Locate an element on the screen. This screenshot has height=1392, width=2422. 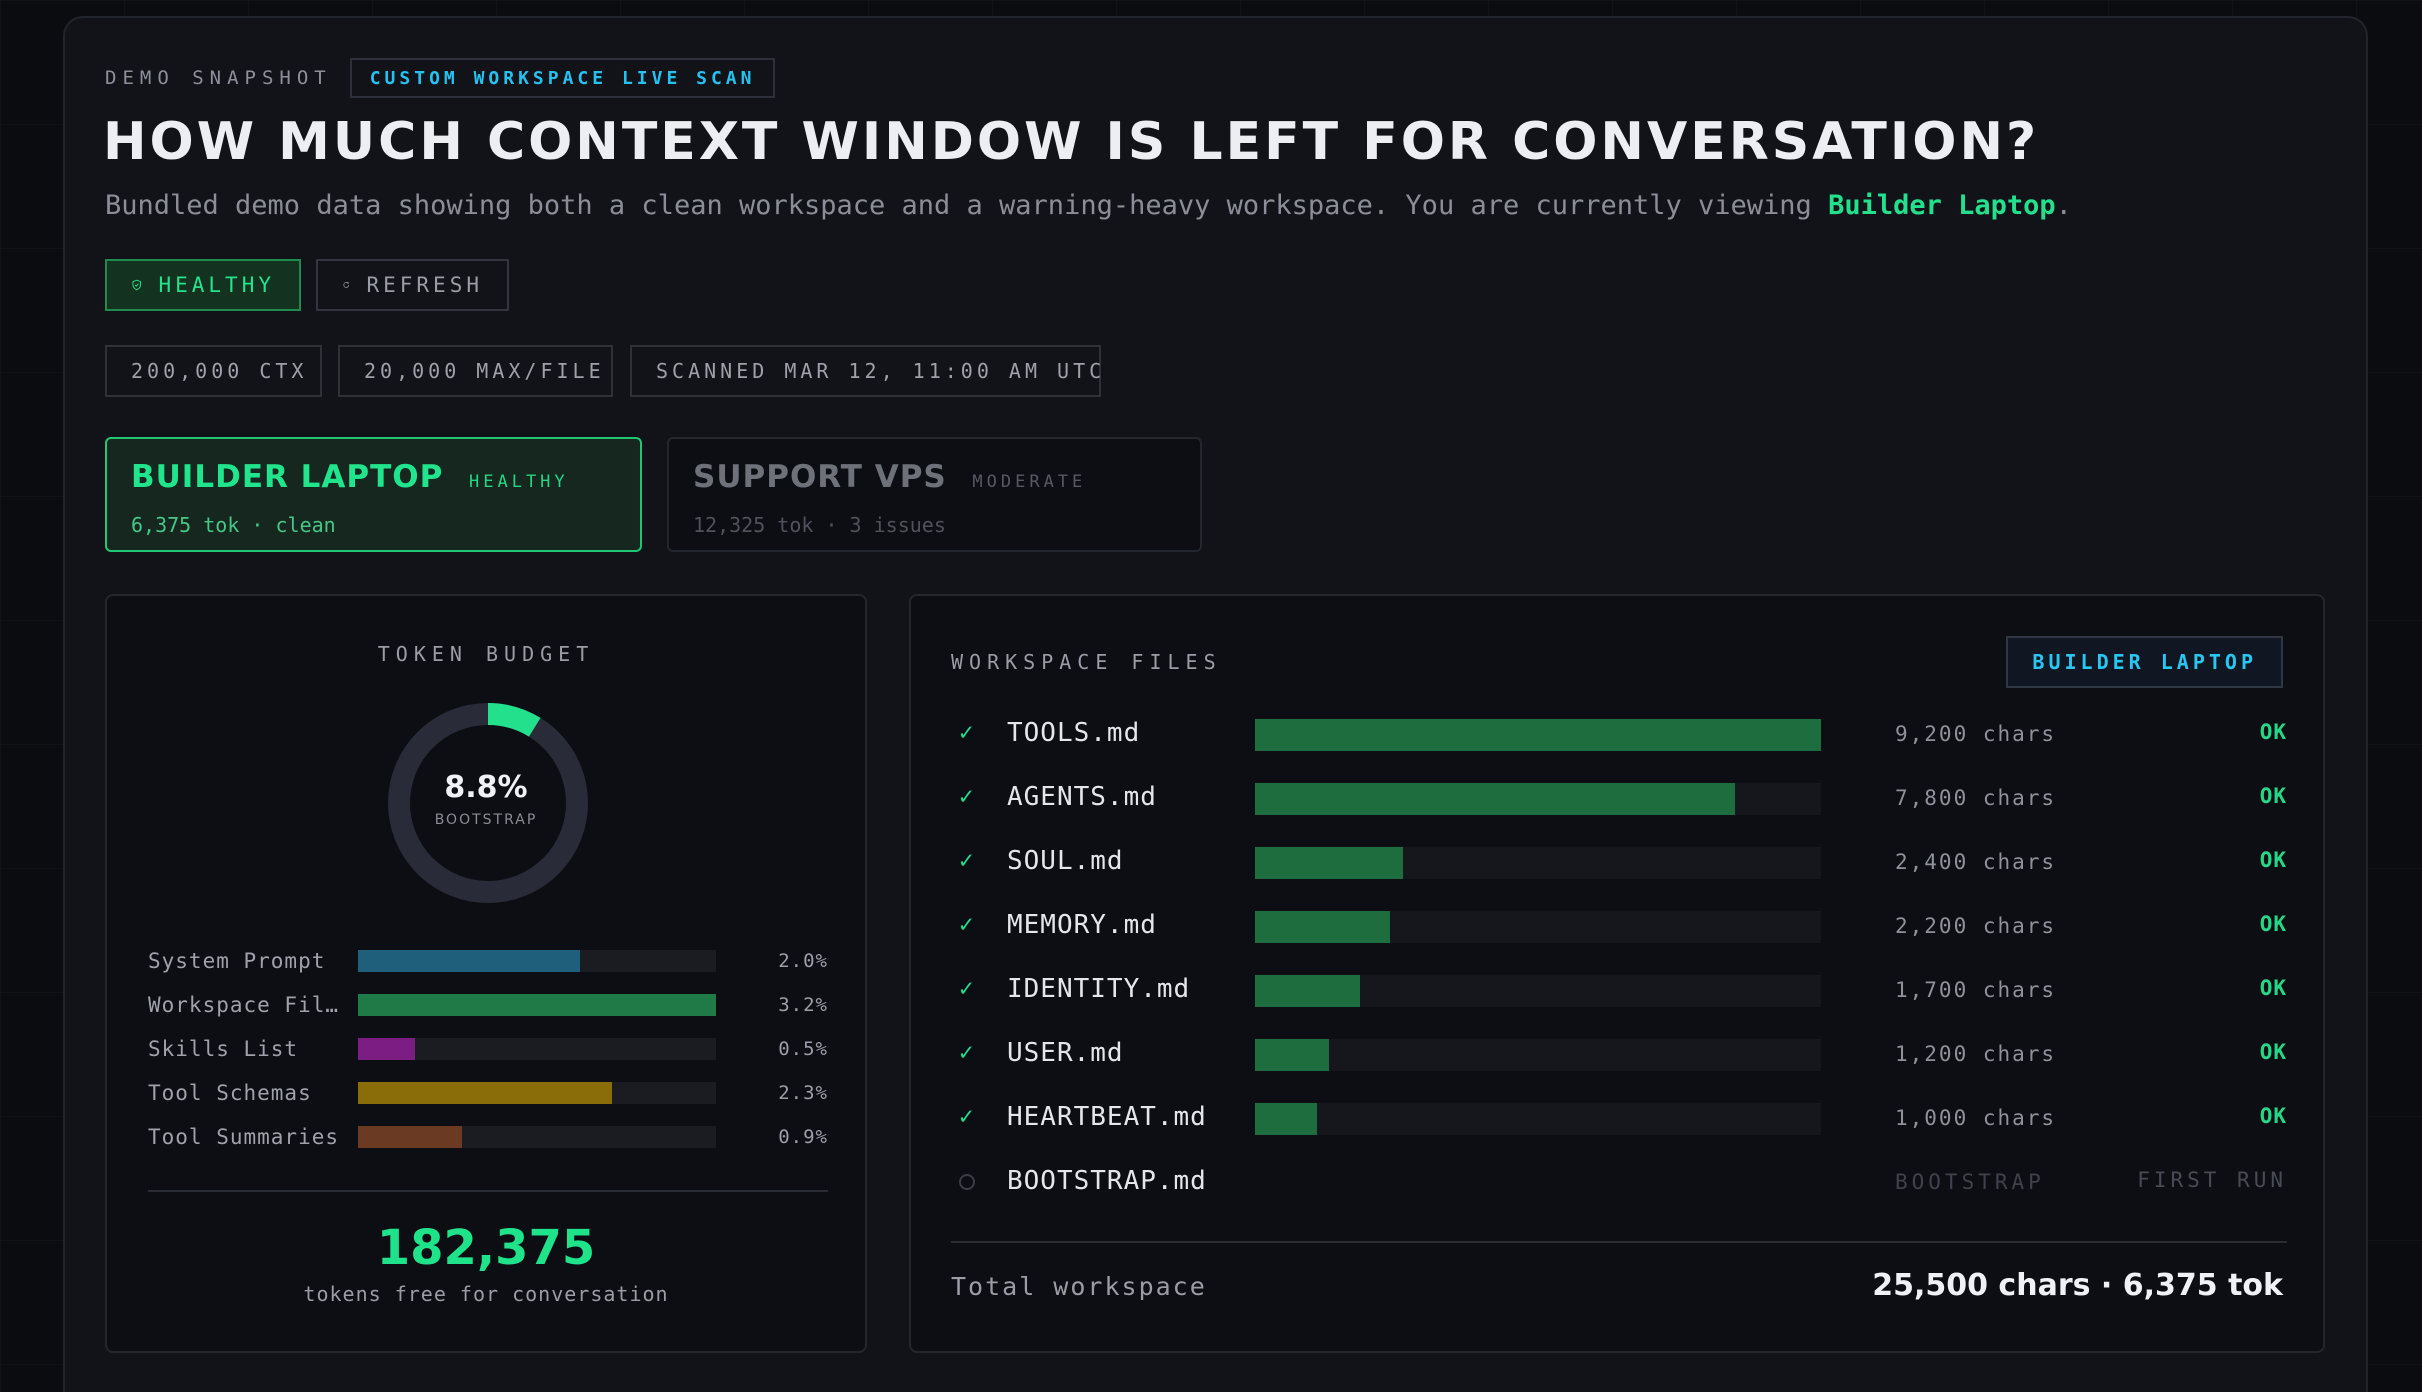
file-name: IDENTITY.md is located at coordinates (1099, 989).